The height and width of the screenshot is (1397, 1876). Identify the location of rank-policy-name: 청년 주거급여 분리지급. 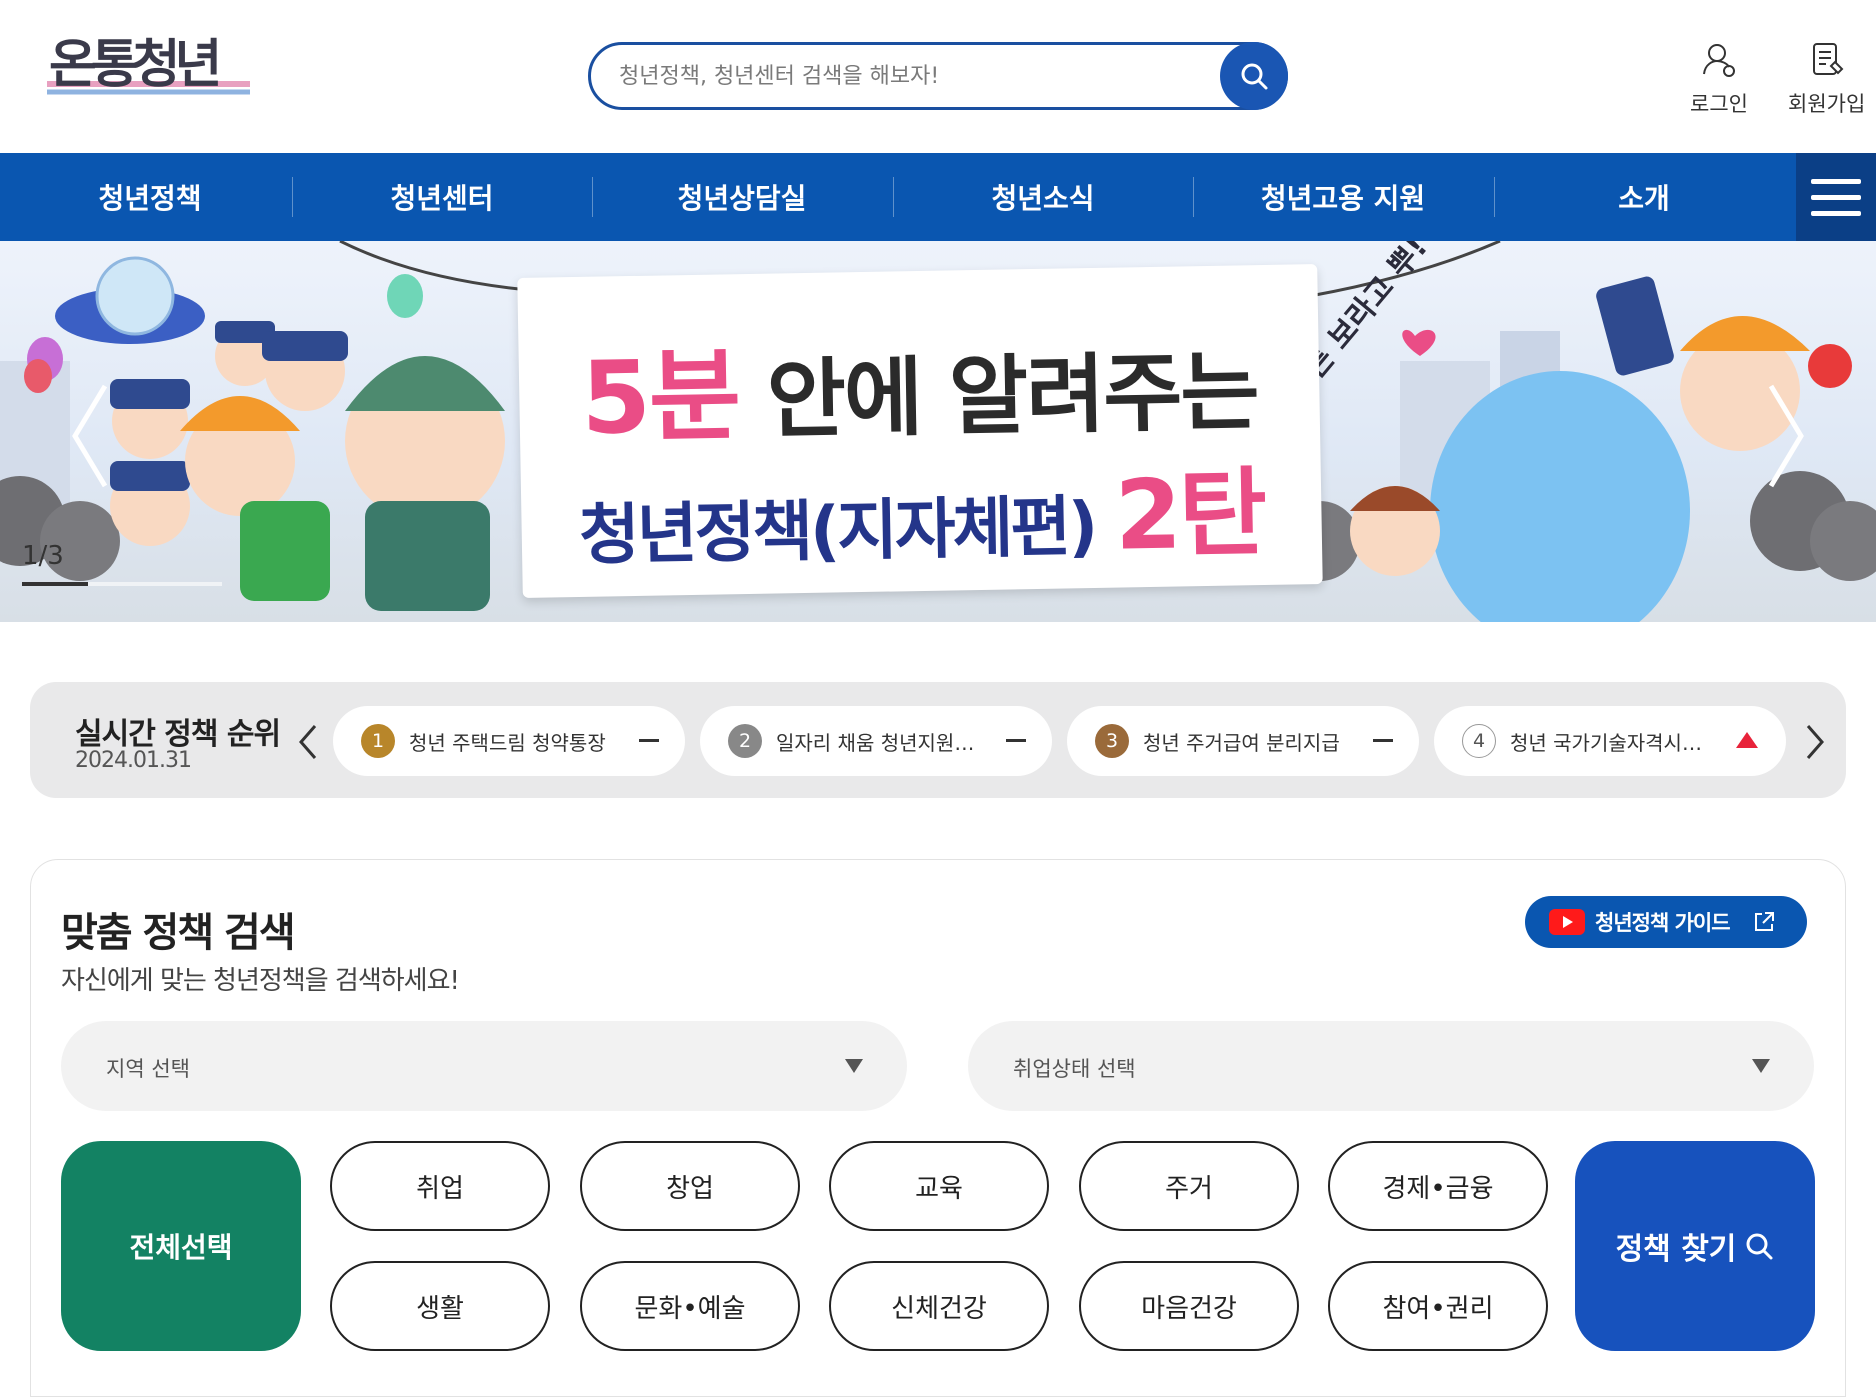
(1241, 742).